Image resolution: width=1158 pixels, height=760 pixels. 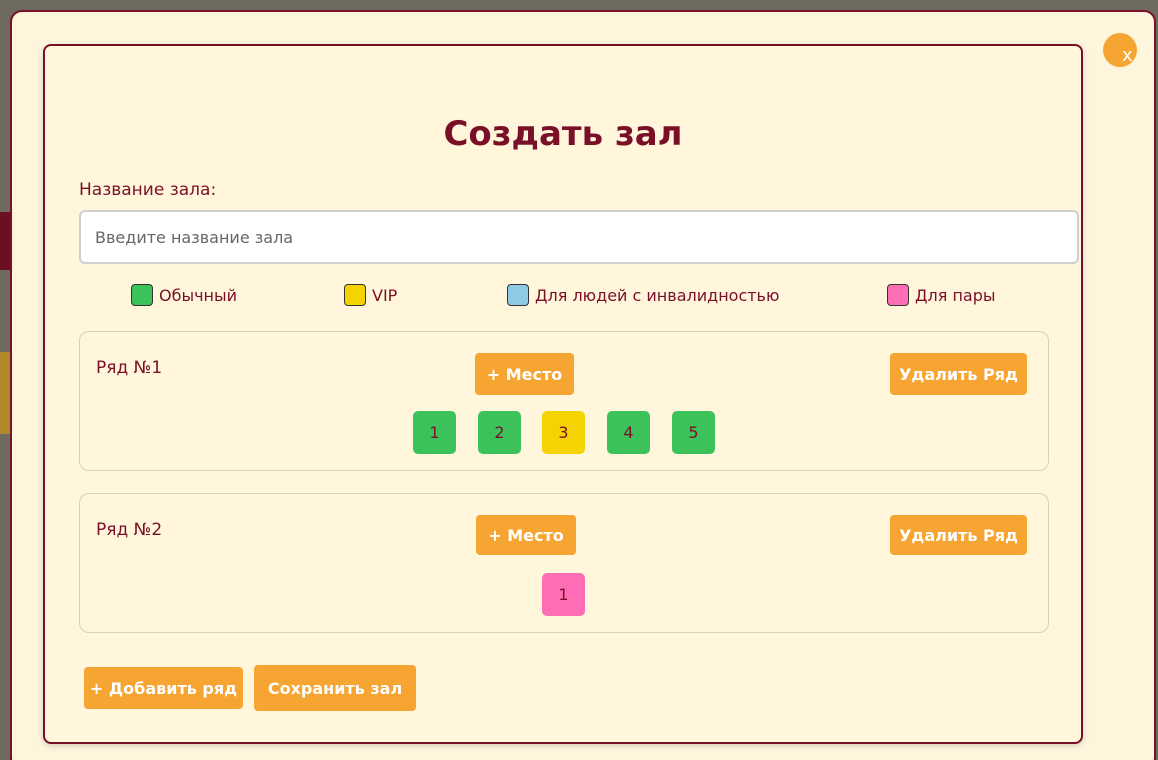 What do you see at coordinates (129, 530) in the screenshot?
I see `row-label: Ряд №2` at bounding box center [129, 530].